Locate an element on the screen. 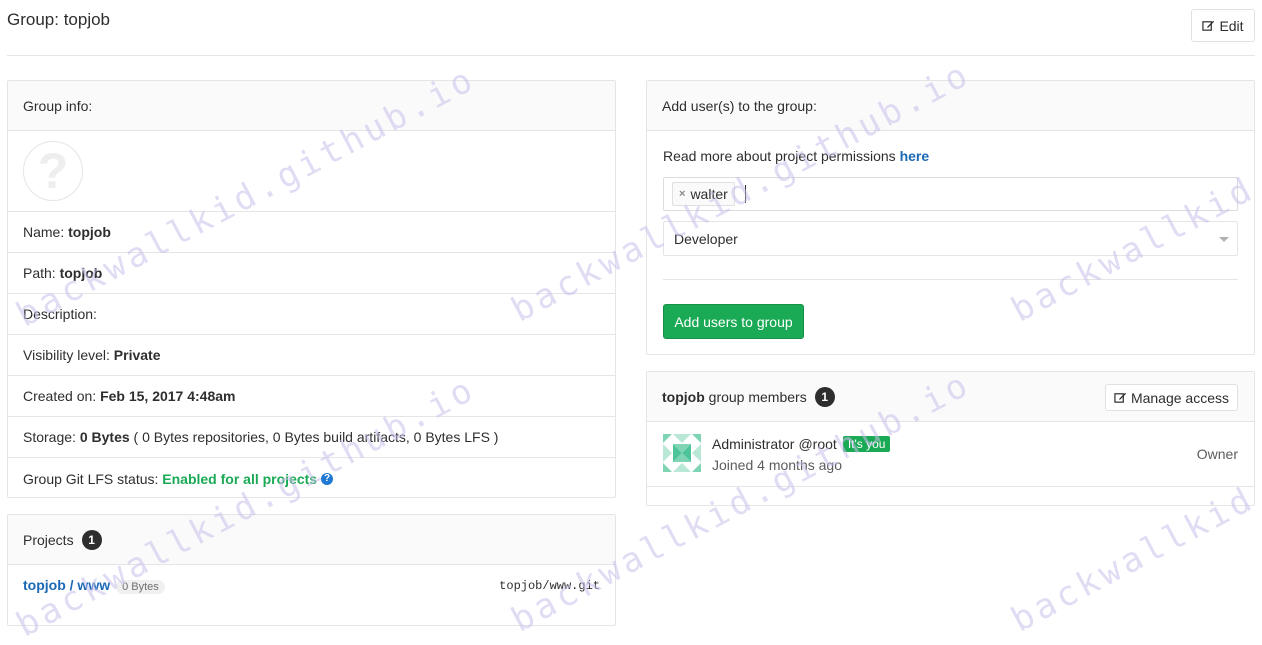 This screenshot has height=645, width=1262. member-display-name: Administrator is located at coordinates (753, 444).